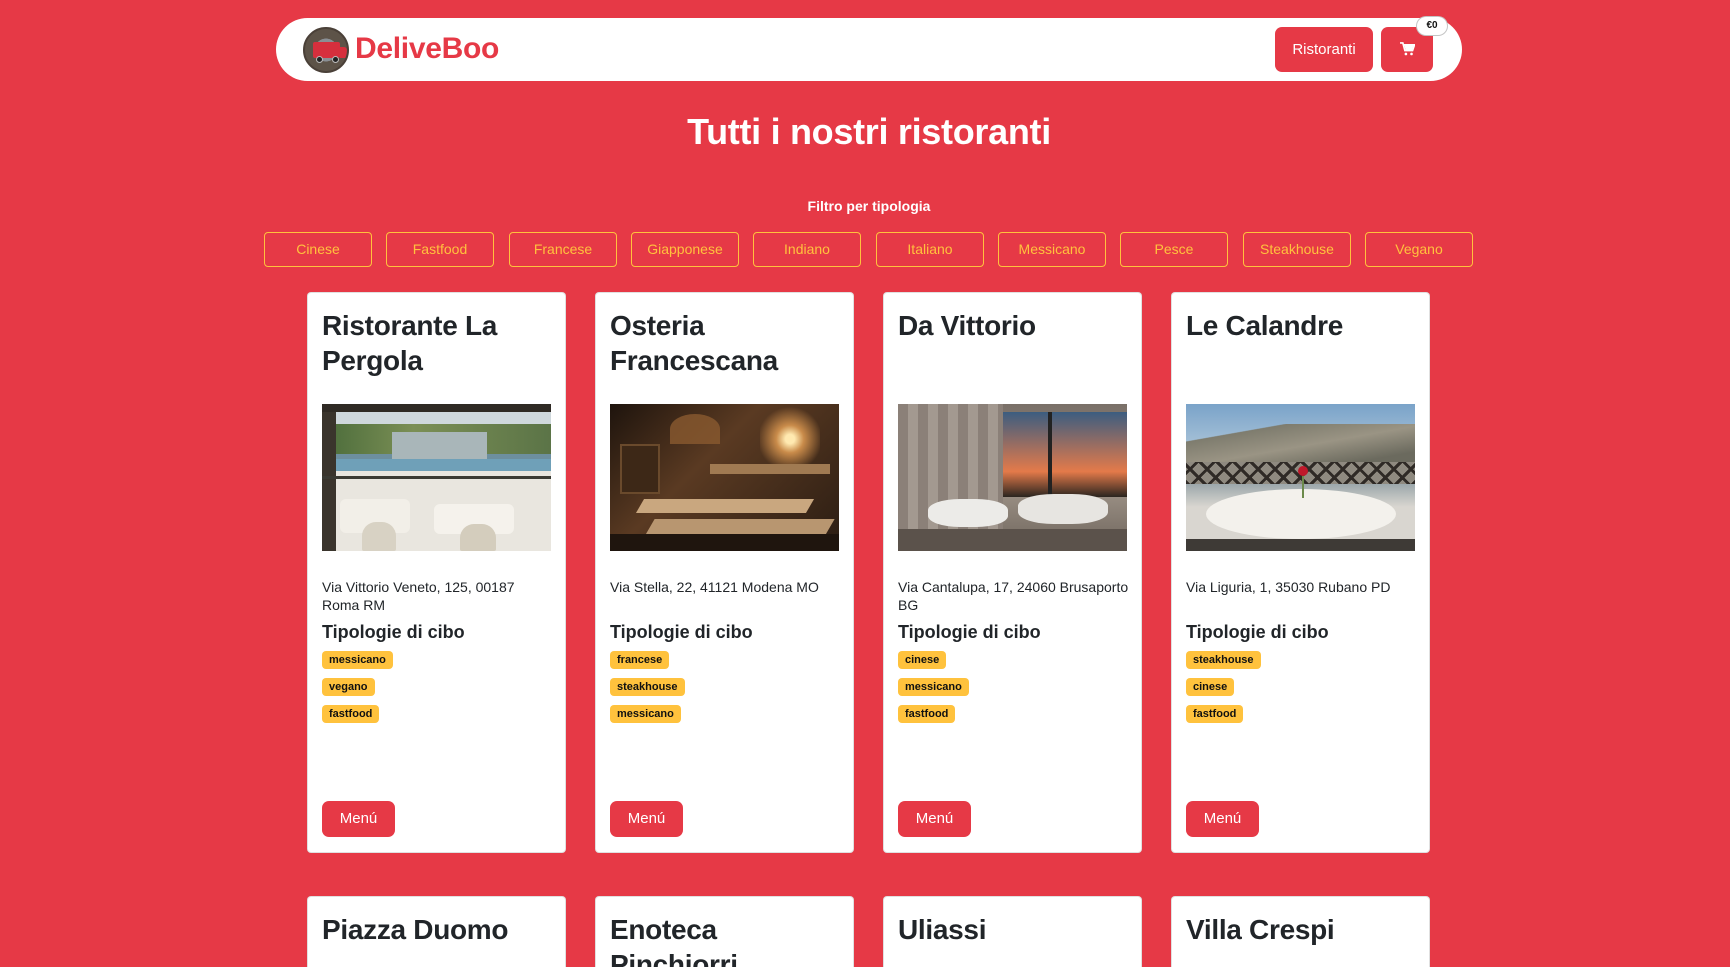 Image resolution: width=1730 pixels, height=967 pixels. Describe the element at coordinates (1297, 249) in the screenshot. I see `filter-button-steakhouse: Steakhouse` at that location.